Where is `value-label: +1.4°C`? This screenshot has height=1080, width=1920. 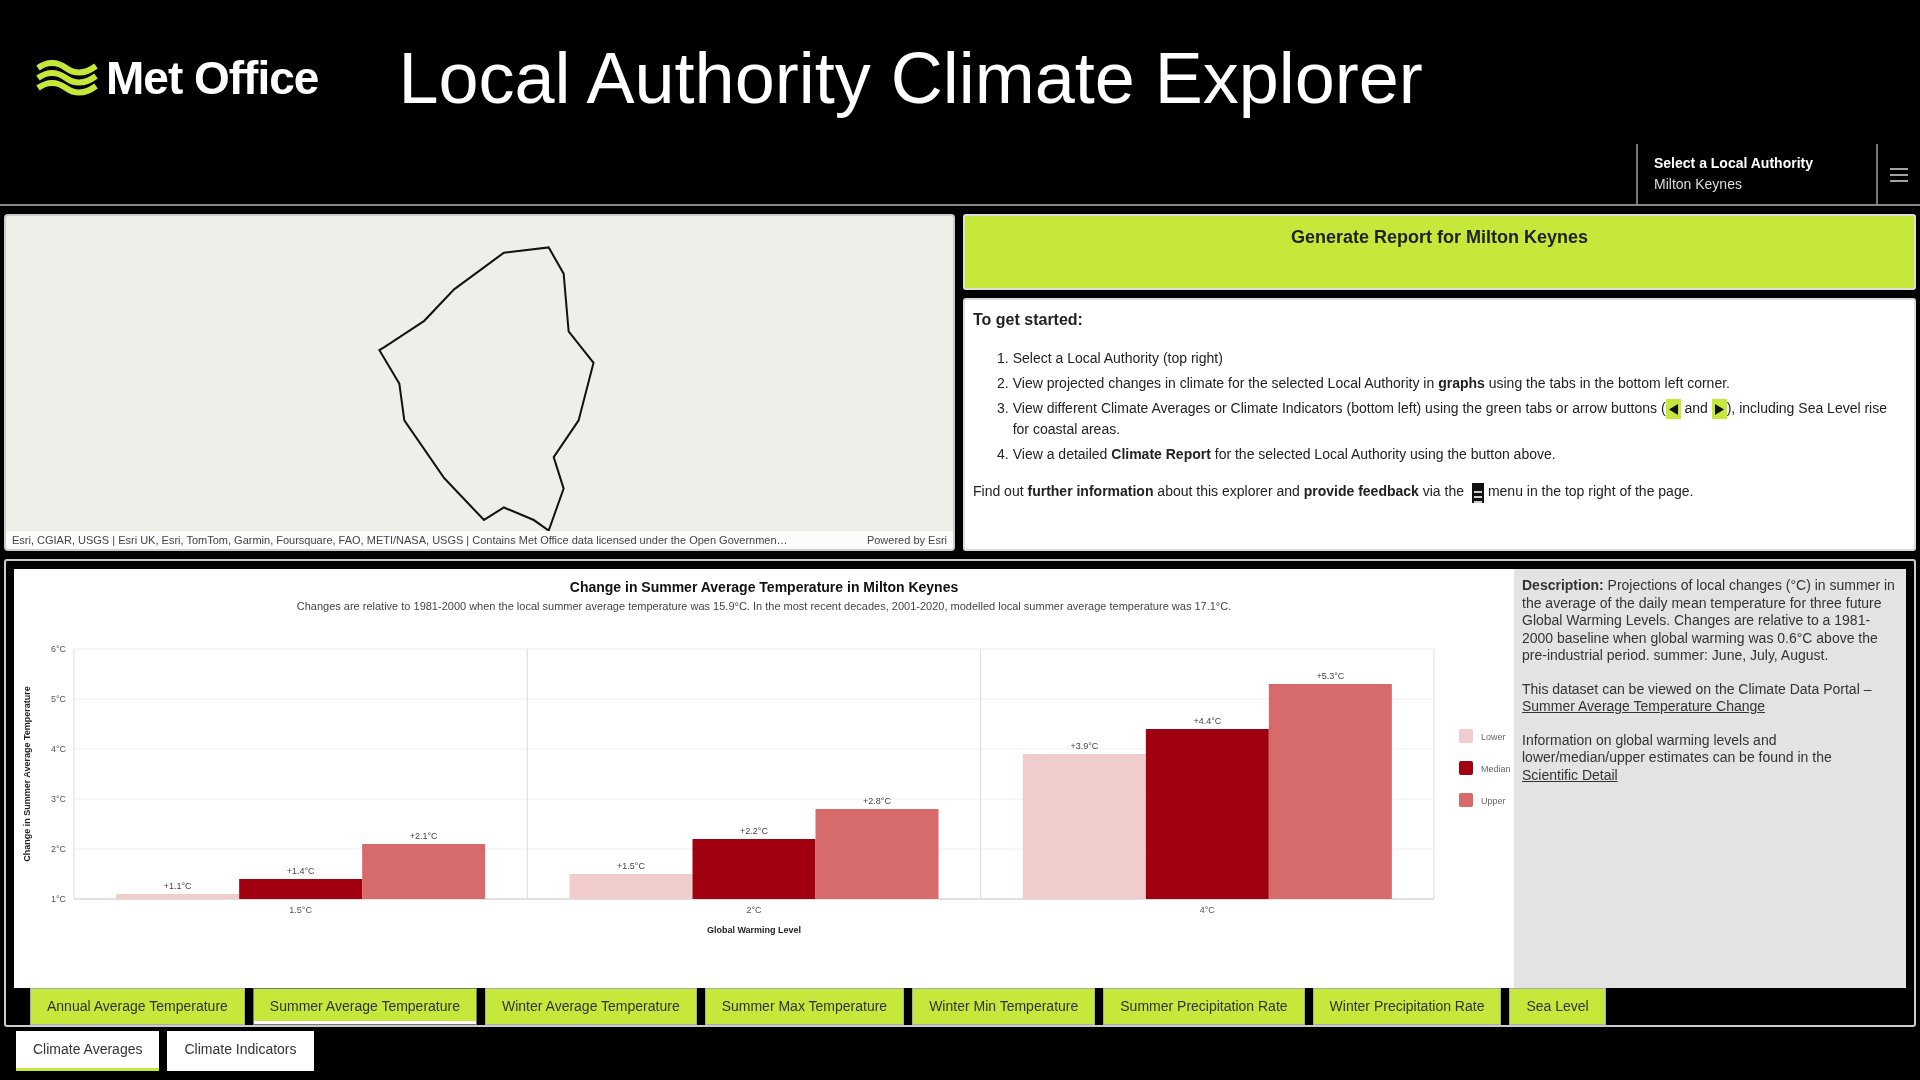 value-label: +1.4°C is located at coordinates (300, 870).